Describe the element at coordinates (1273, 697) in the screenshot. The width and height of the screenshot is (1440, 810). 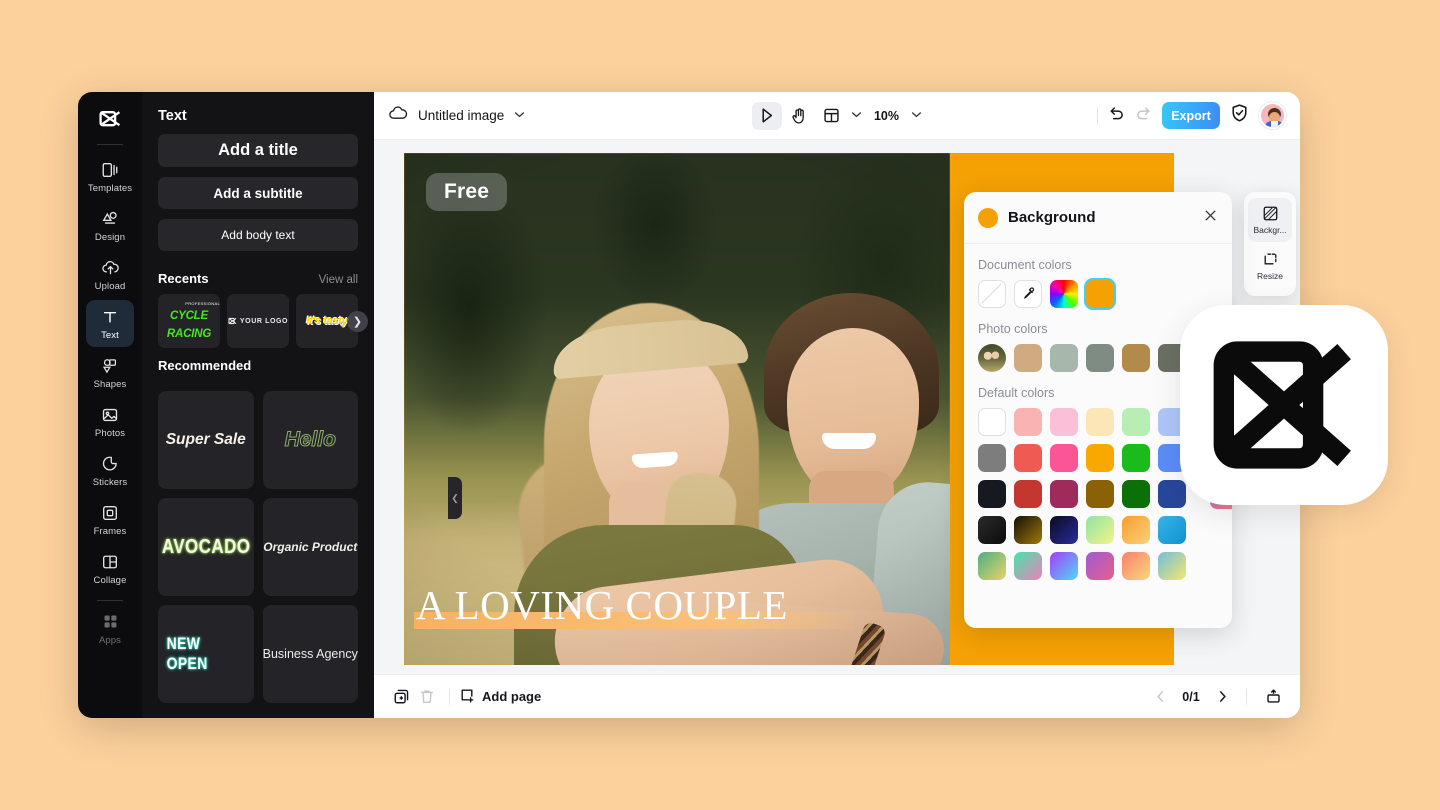
I see `present-icon` at that location.